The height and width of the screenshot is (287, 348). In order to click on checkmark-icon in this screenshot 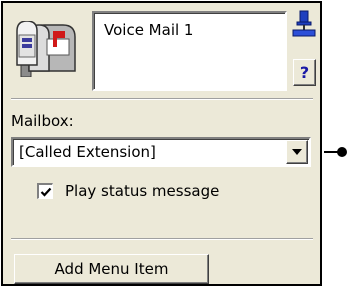, I will do `click(45, 192)`.